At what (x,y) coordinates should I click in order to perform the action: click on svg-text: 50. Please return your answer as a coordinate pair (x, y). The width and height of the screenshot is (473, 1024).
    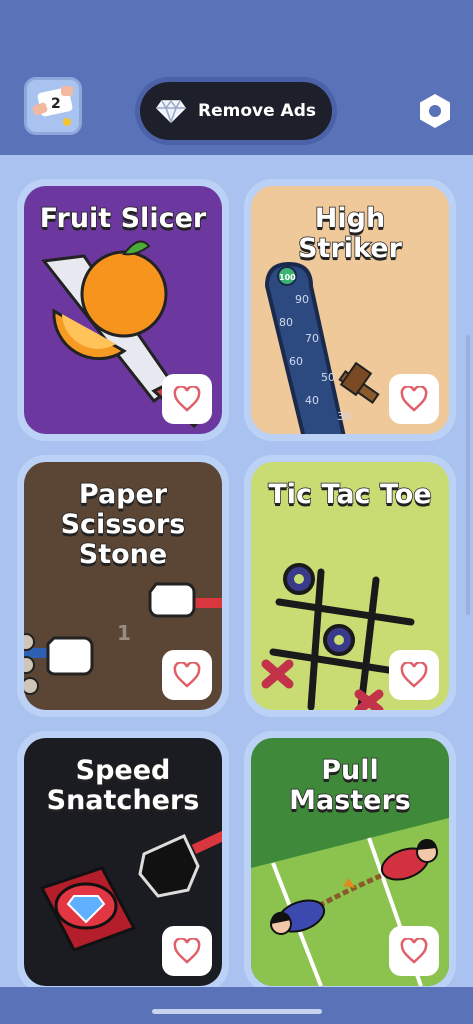
    Looking at the image, I should click on (328, 377).